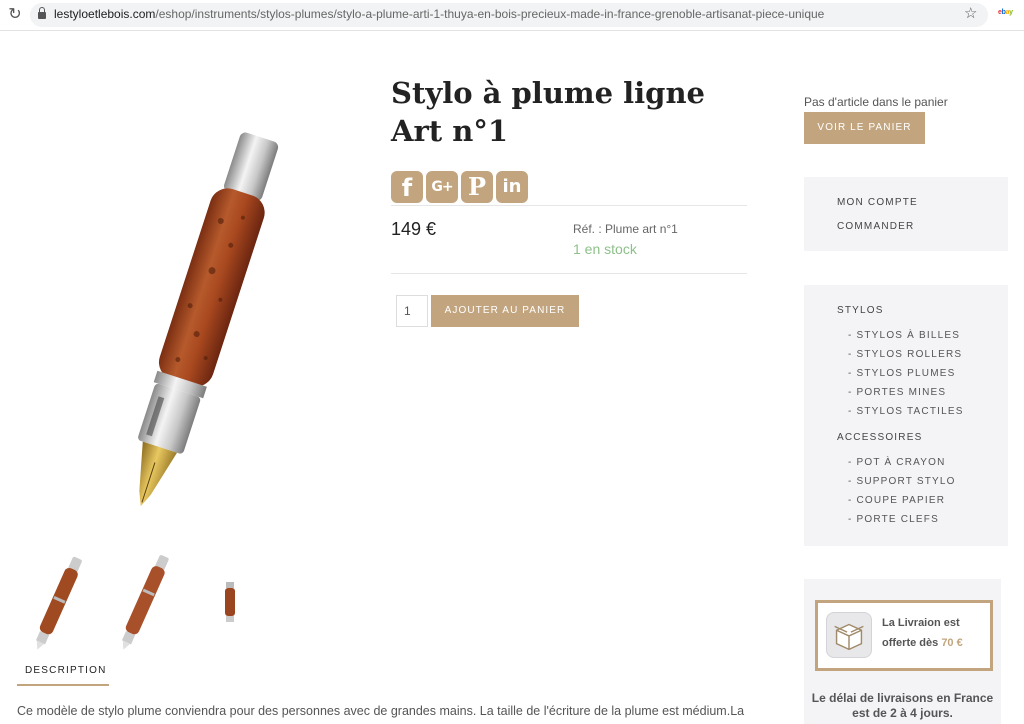  Describe the element at coordinates (902, 481) in the screenshot. I see `category-support-stylo: - SUPPORT STYLO` at that location.